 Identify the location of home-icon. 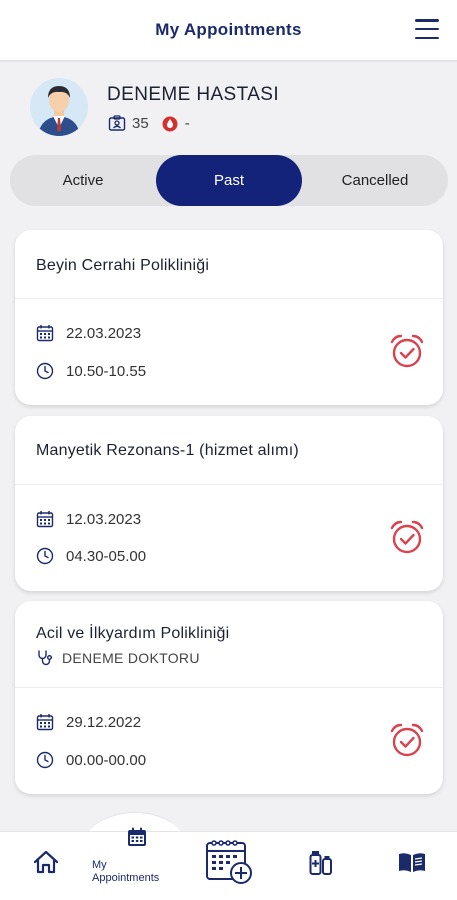
(46, 864).